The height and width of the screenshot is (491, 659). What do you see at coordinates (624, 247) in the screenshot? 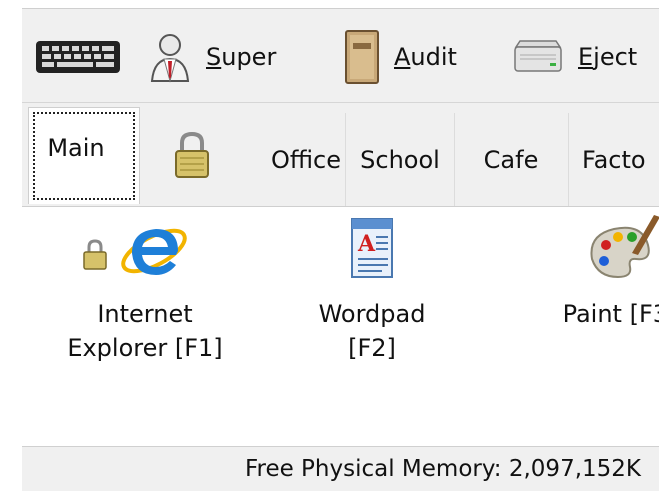
I see `paint-icon` at bounding box center [624, 247].